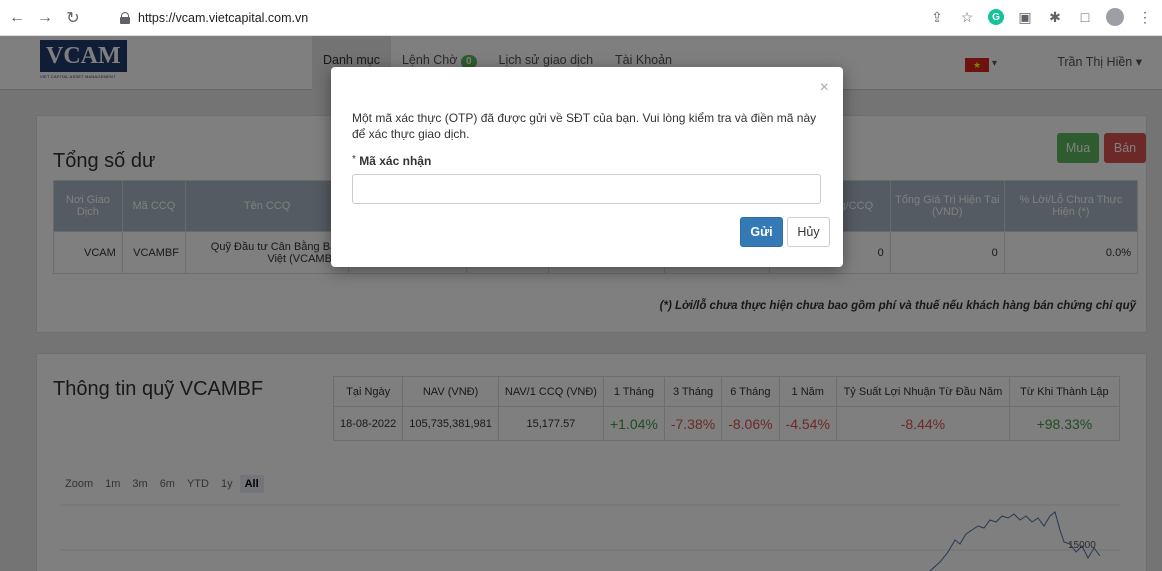 The width and height of the screenshot is (1162, 571). What do you see at coordinates (1025, 17) in the screenshot?
I see `extension-icon: ▣` at bounding box center [1025, 17].